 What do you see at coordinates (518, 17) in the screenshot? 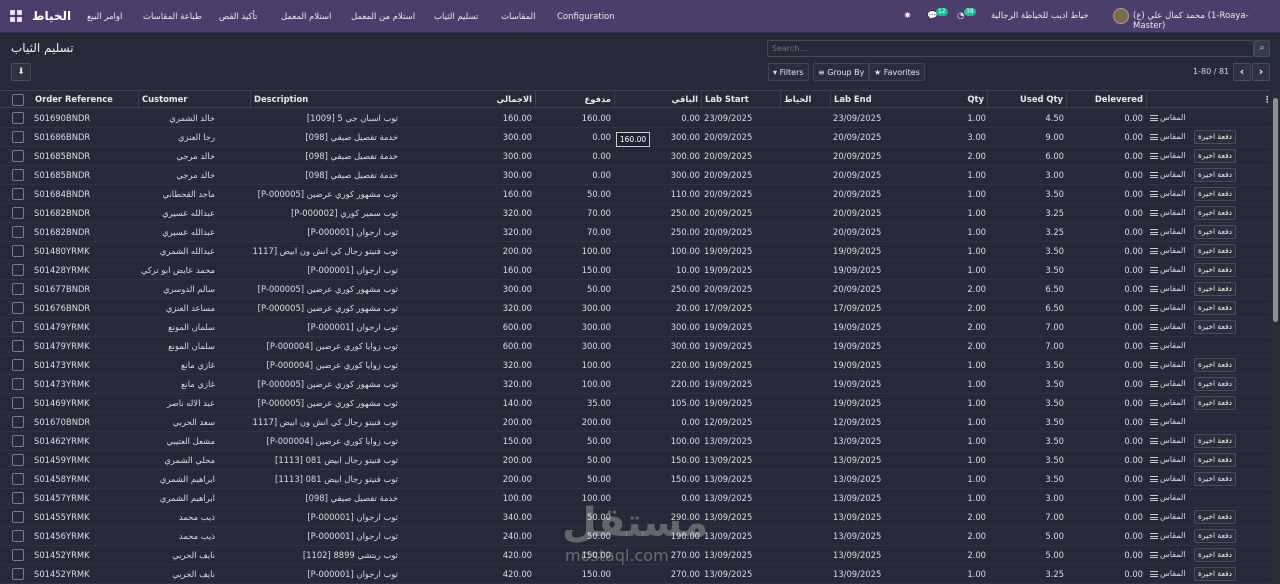
I see `menu-measurements: المقاسات` at bounding box center [518, 17].